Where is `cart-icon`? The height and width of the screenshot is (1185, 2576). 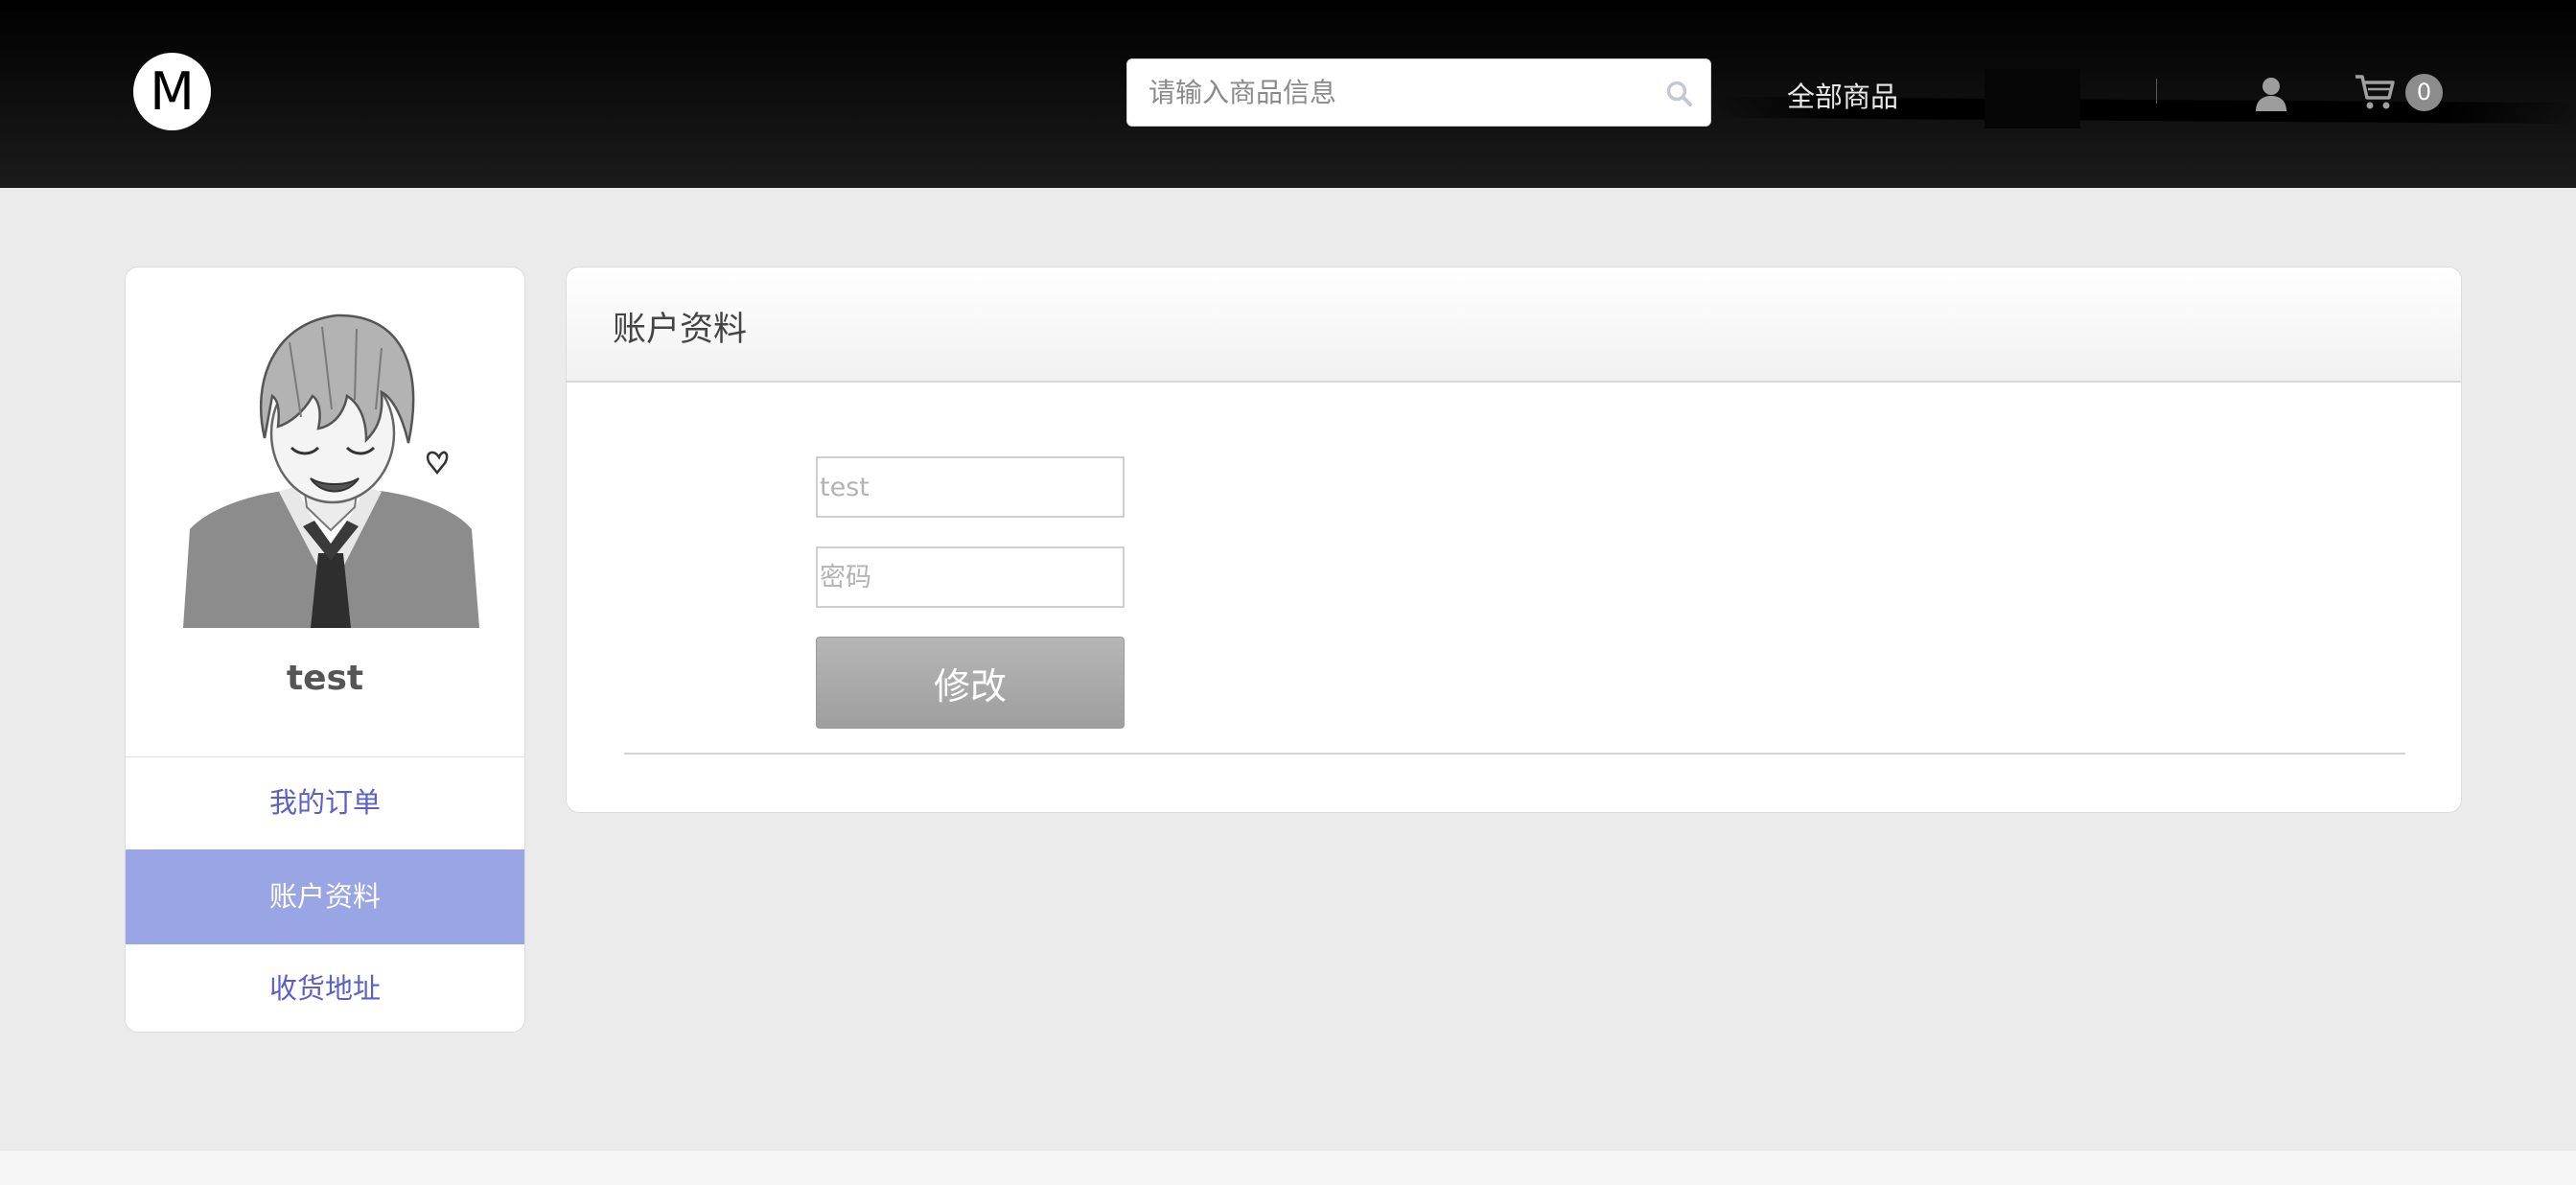 cart-icon is located at coordinates (2375, 92).